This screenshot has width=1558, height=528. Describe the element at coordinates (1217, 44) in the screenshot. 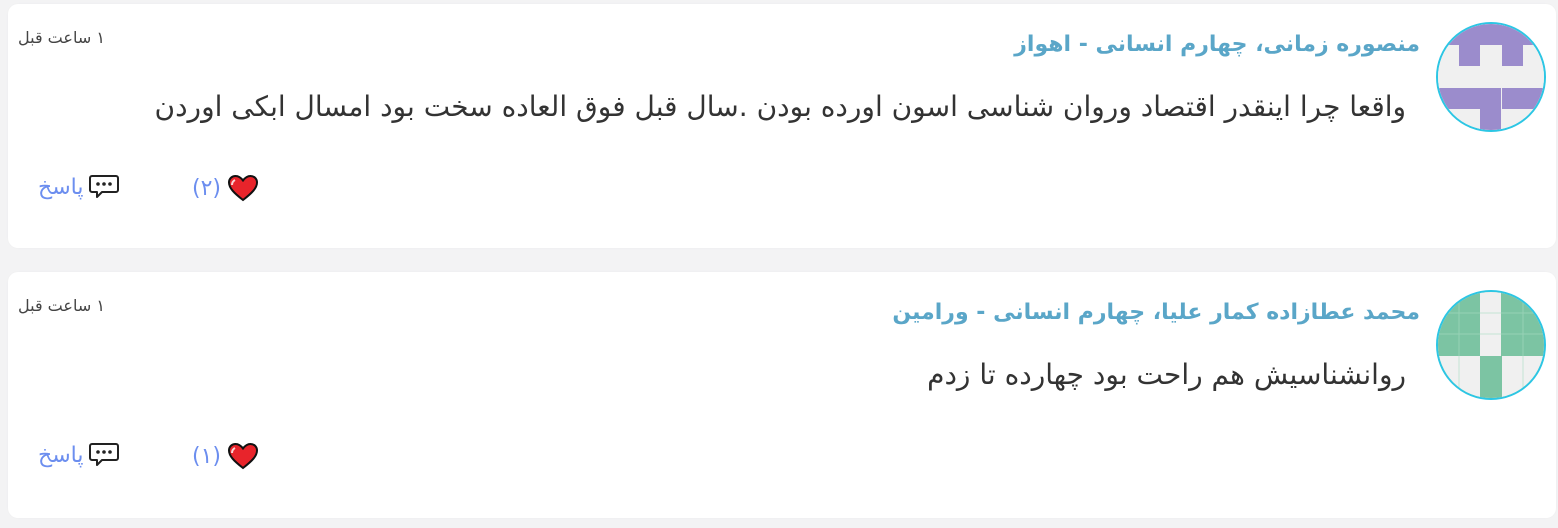

I see `author-name: منصوره زمانی، چهارم انسانی - اهواز` at that location.